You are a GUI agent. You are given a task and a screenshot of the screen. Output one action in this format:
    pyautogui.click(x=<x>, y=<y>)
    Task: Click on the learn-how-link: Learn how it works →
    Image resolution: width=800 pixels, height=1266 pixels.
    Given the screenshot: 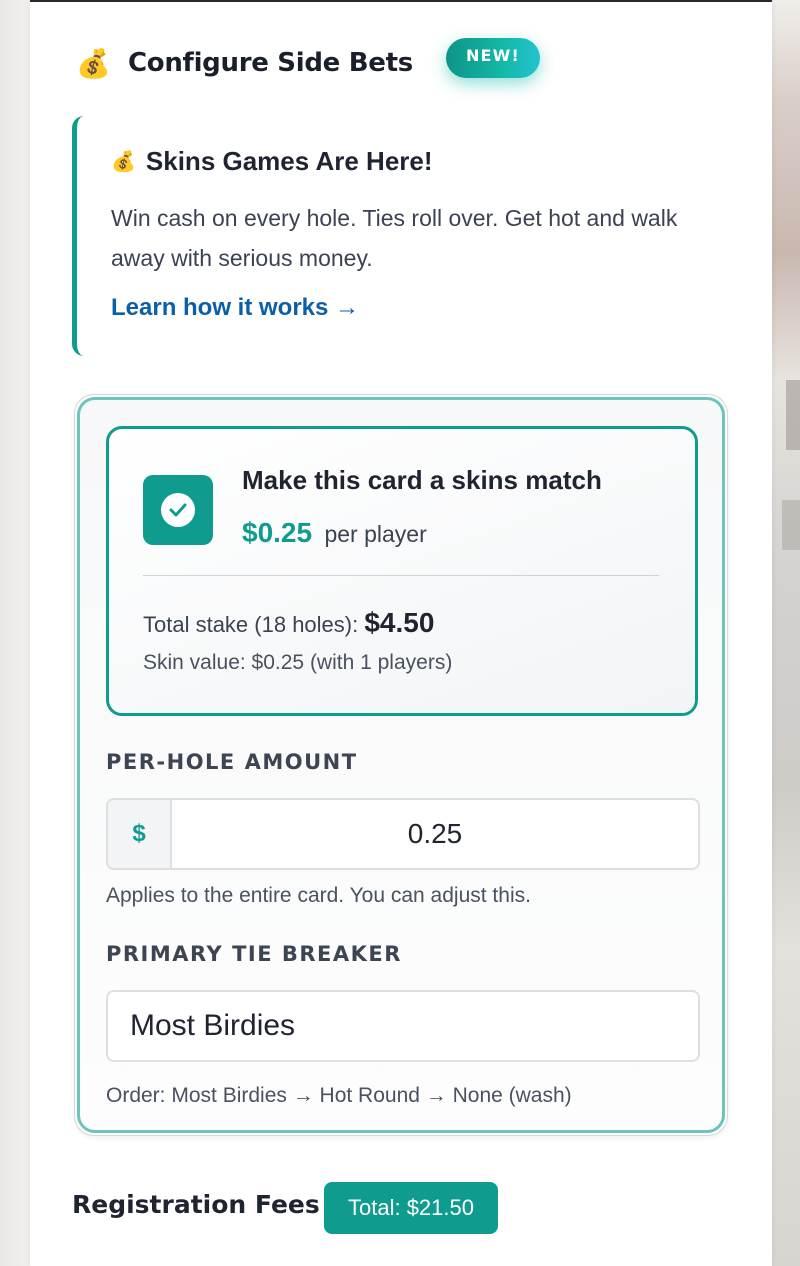 What is the action you would take?
    pyautogui.click(x=235, y=308)
    